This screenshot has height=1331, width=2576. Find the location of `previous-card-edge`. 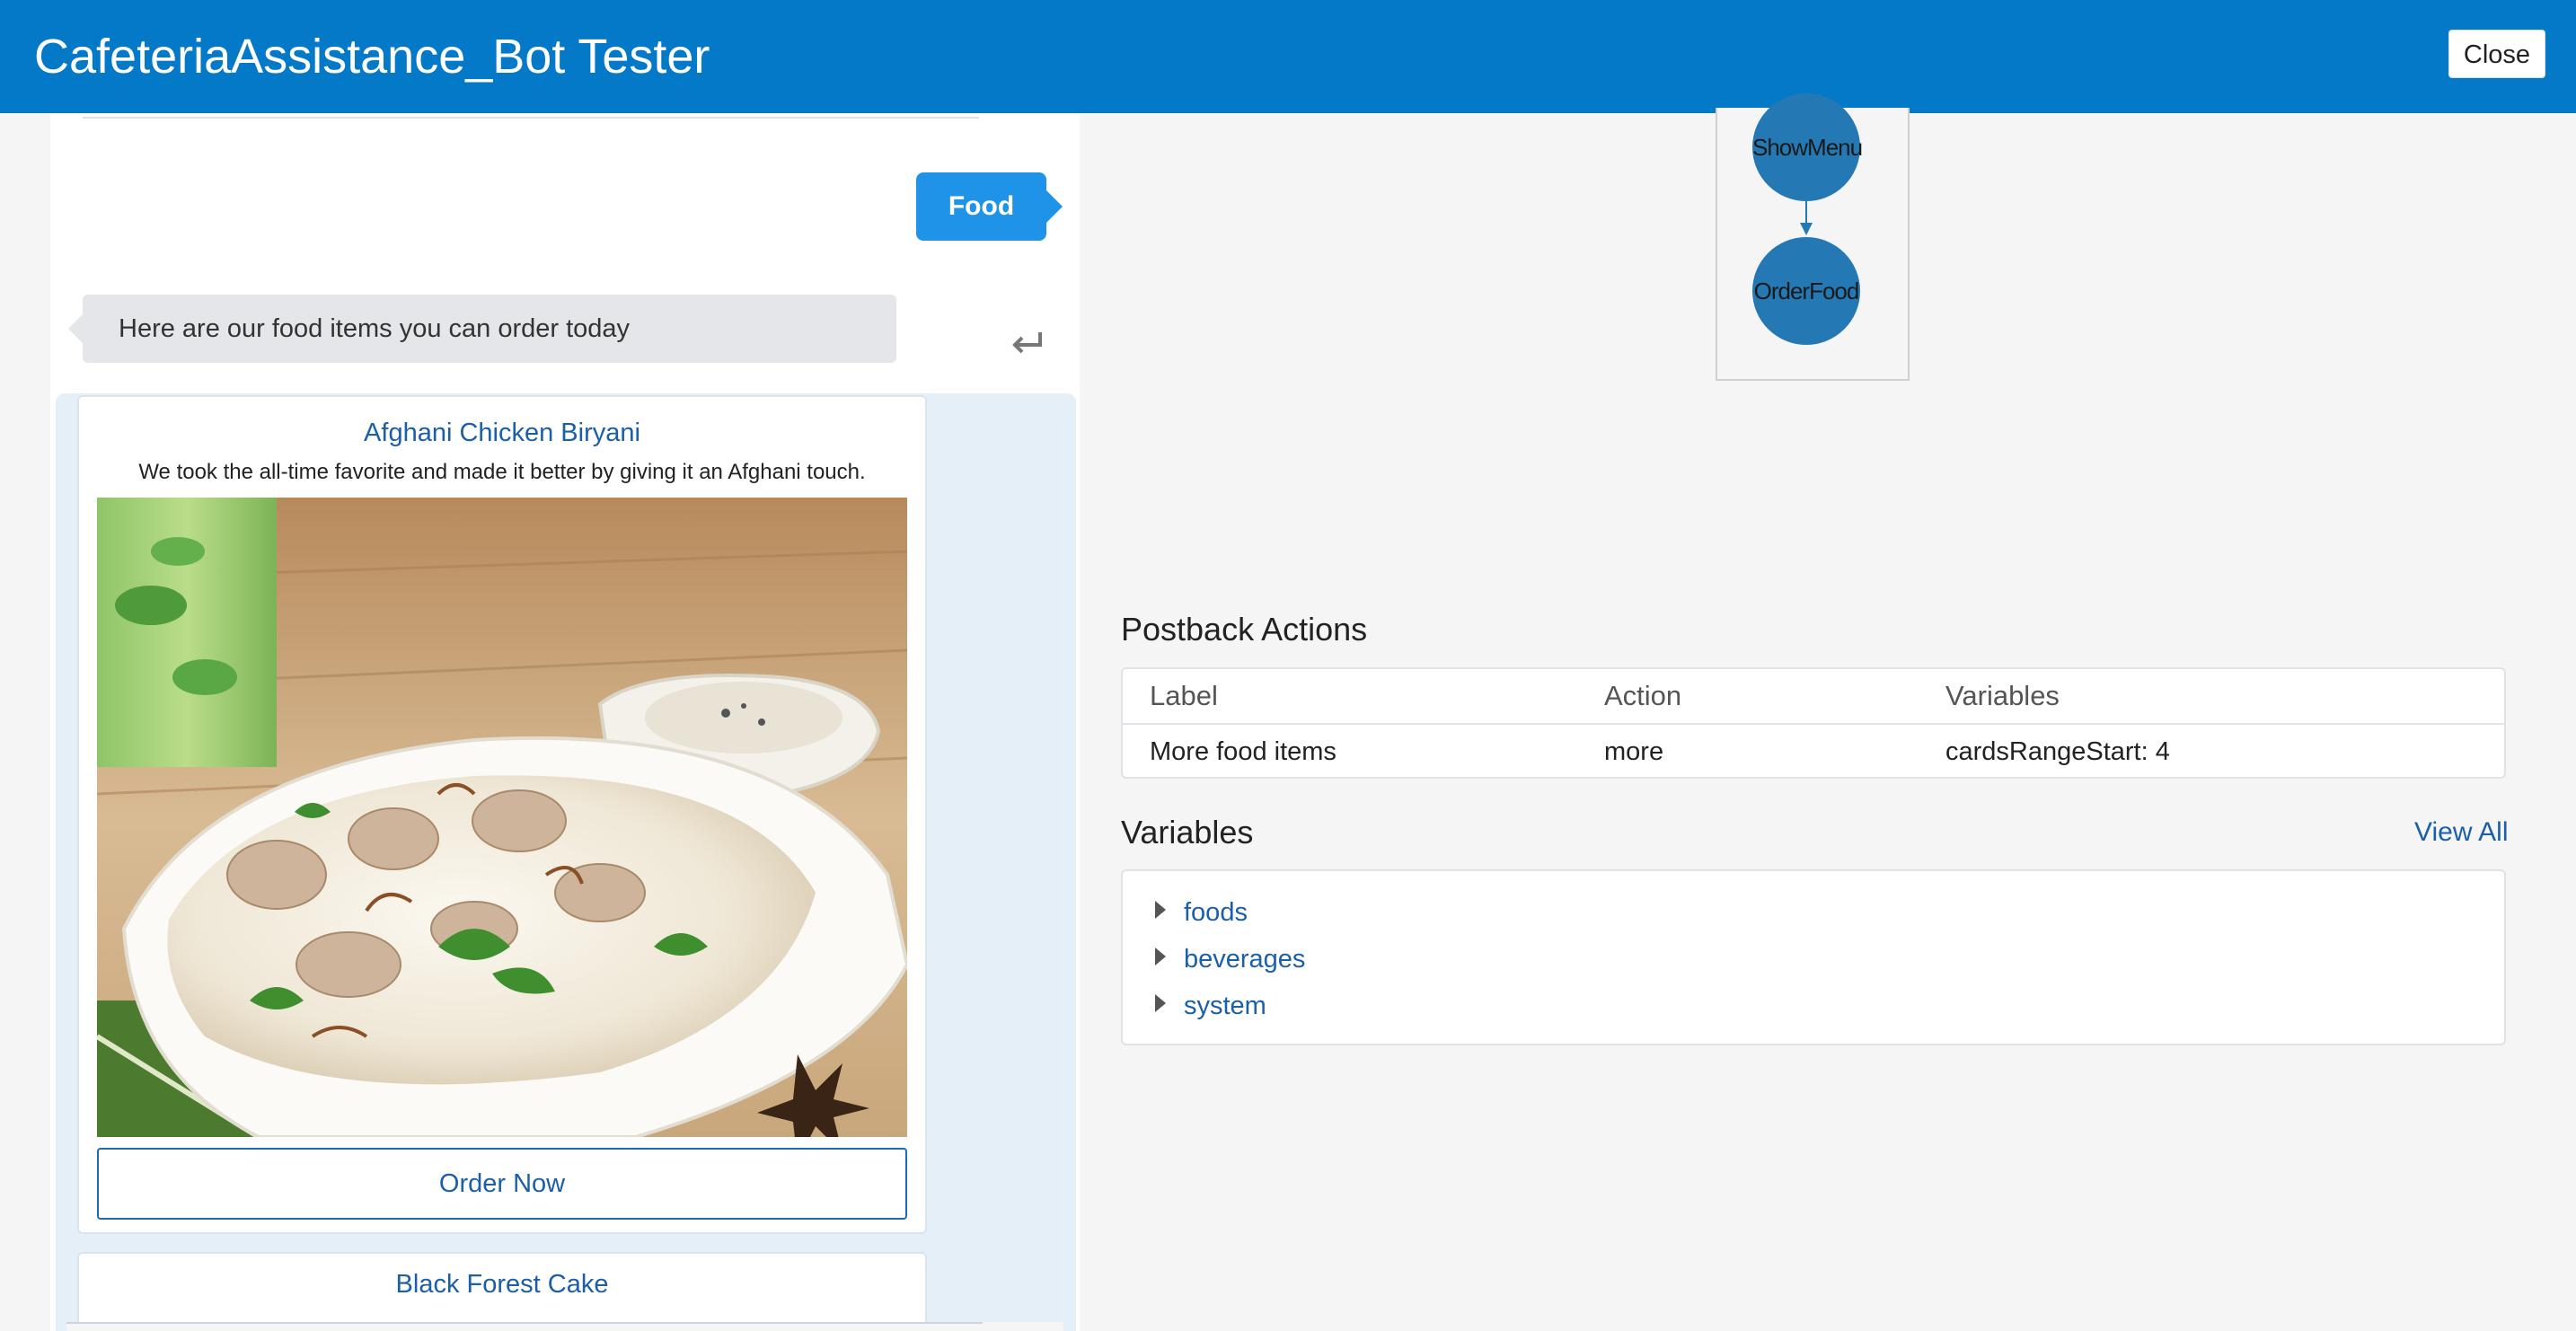

previous-card-edge is located at coordinates (531, 116).